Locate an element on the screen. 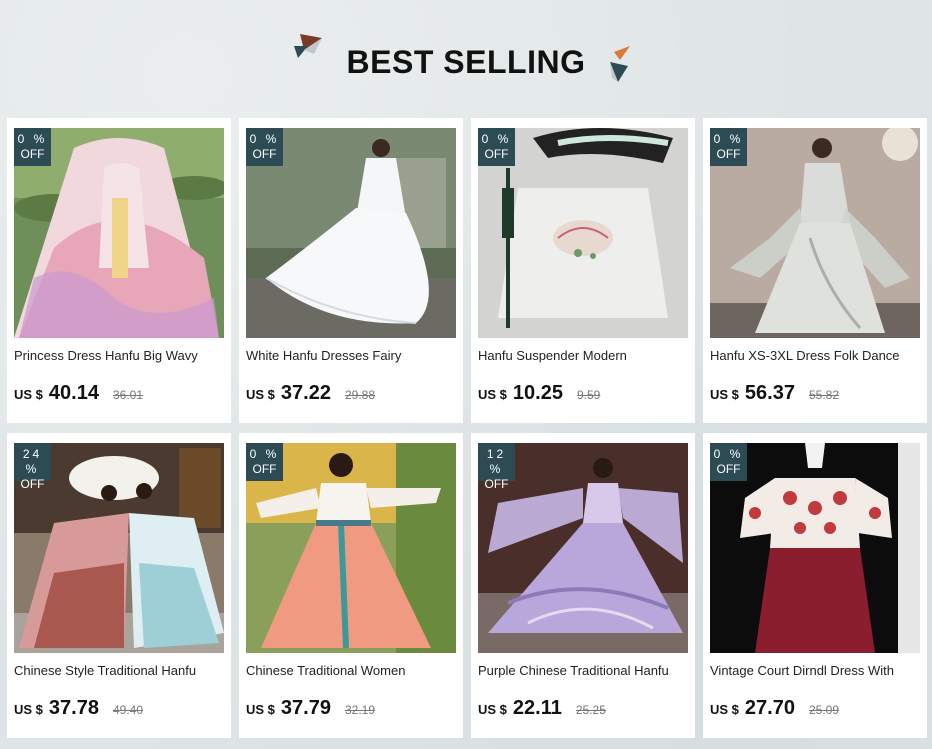 The height and width of the screenshot is (749, 932). original-price: 36.01 is located at coordinates (127, 395).